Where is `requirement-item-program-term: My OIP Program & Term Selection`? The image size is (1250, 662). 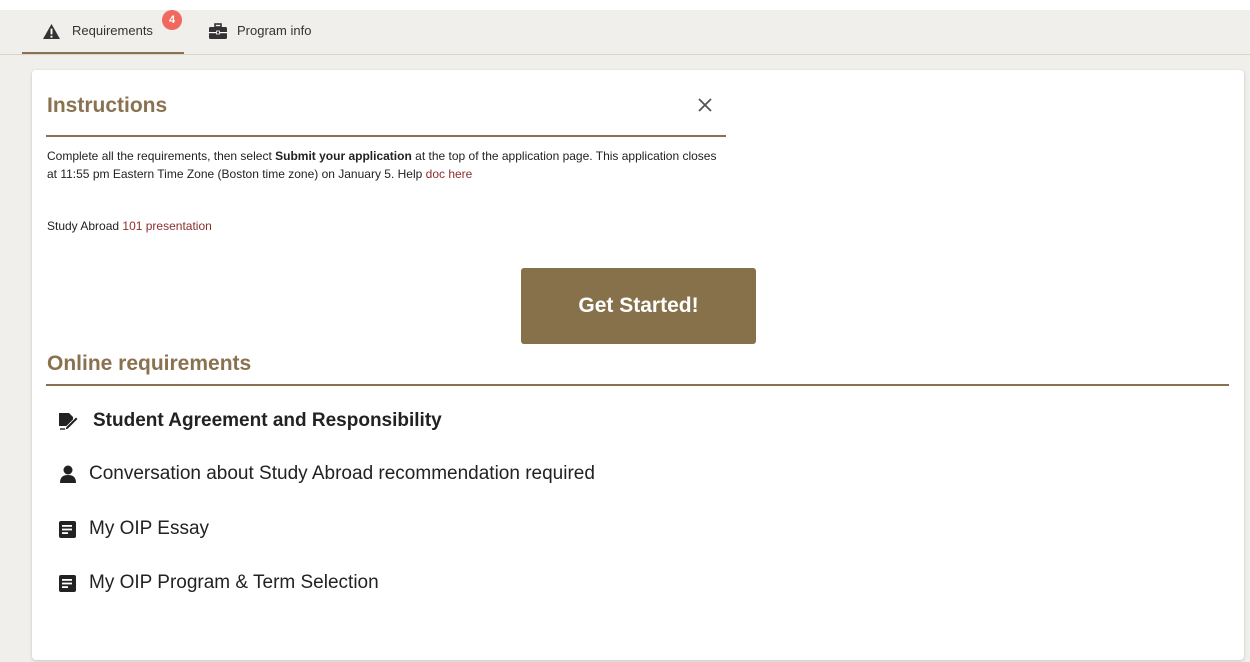 requirement-item-program-term: My OIP Program & Term Selection is located at coordinates (218, 583).